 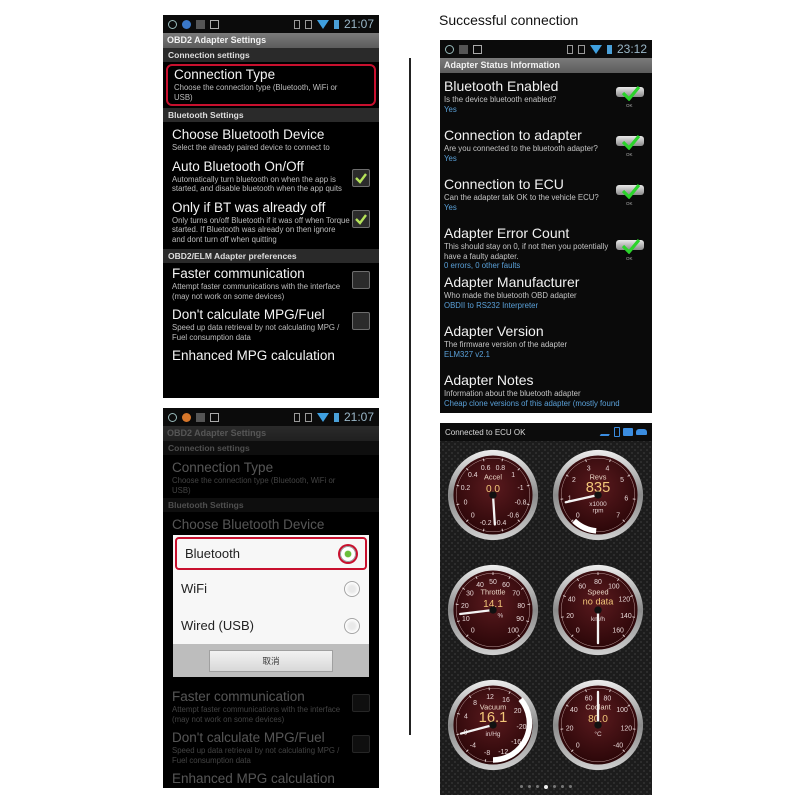 What do you see at coordinates (253, 778) in the screenshot?
I see `pref-title: Enhanced MPG calculation` at bounding box center [253, 778].